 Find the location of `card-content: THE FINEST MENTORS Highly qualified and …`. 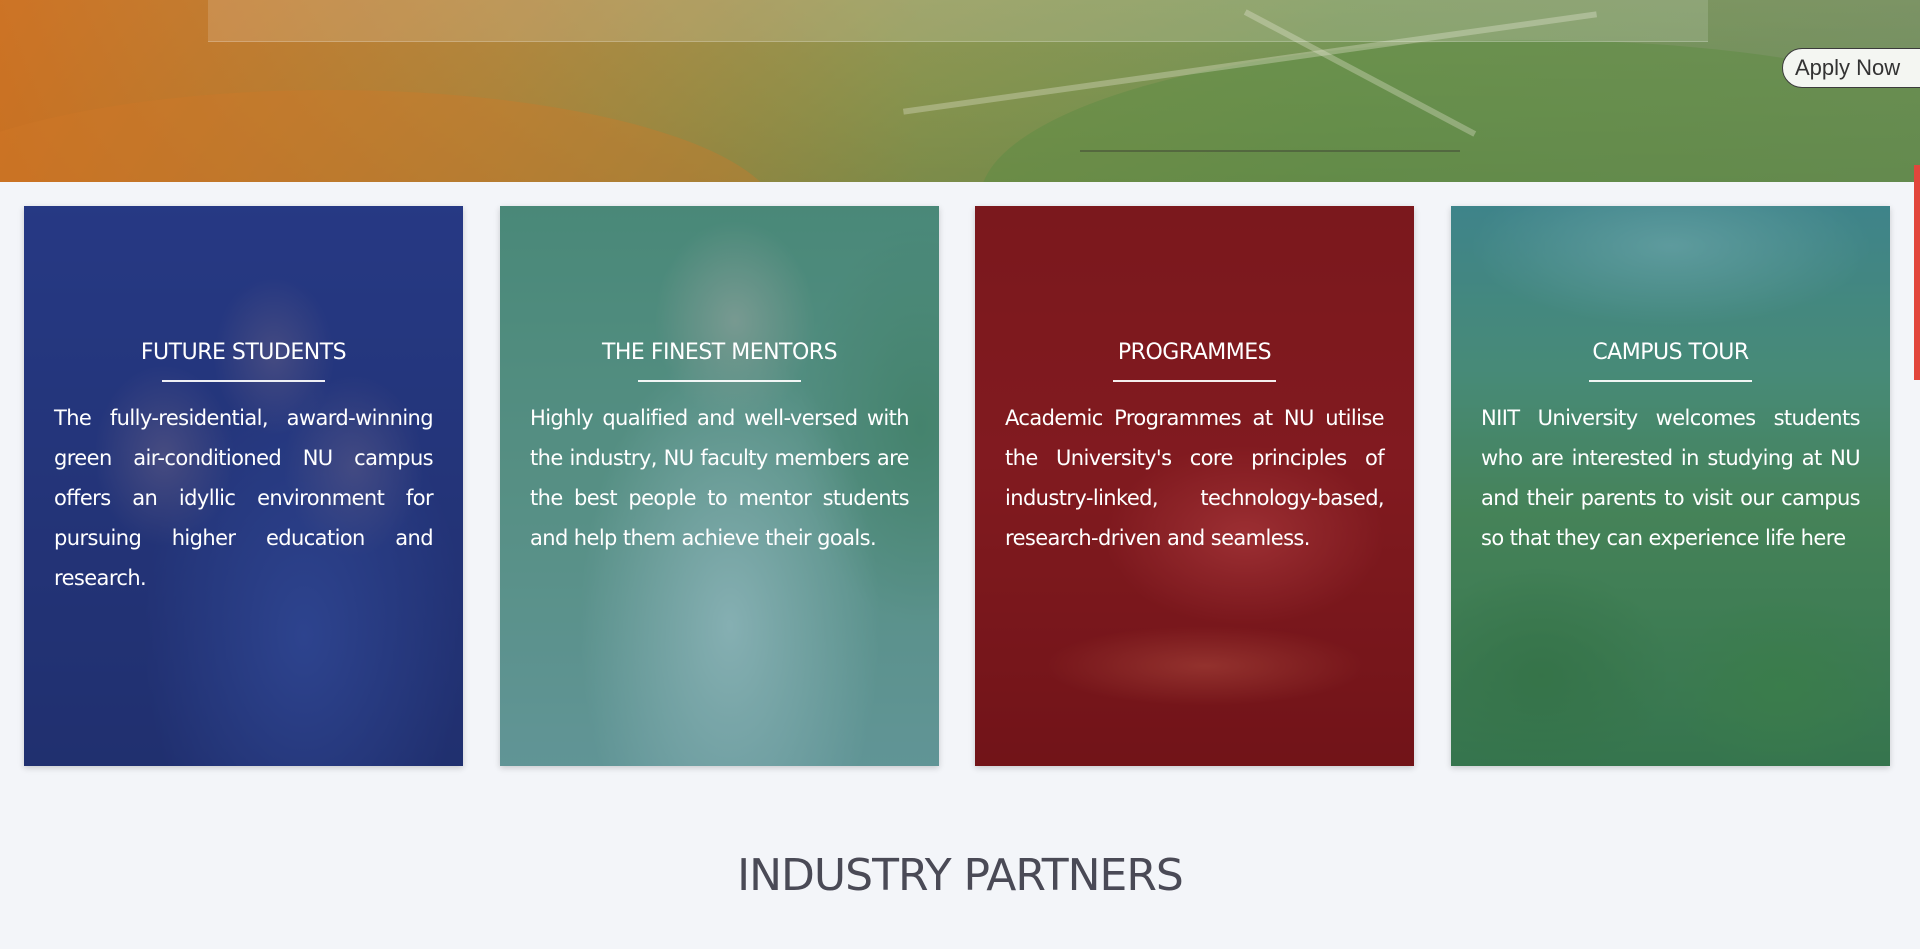

card-content: THE FINEST MENTORS Highly qualified and … is located at coordinates (719, 448).